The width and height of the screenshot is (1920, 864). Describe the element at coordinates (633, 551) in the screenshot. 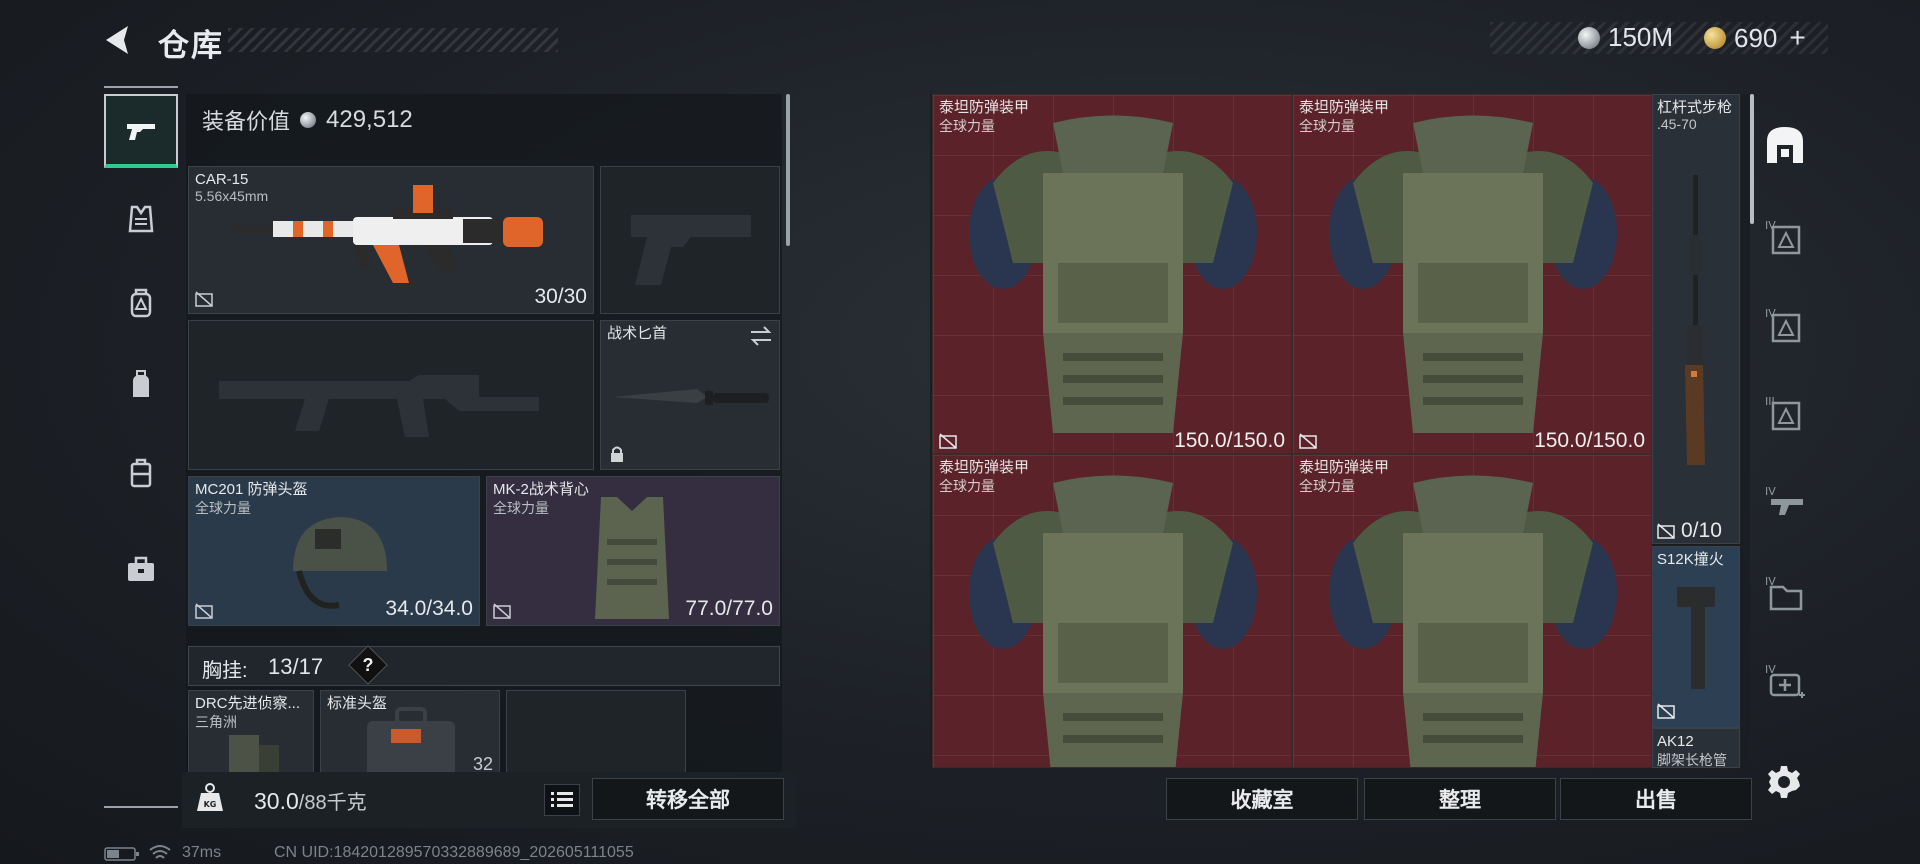

I see `vest-slot: MK-2战术背心 全球力量 77.0/77.0` at that location.